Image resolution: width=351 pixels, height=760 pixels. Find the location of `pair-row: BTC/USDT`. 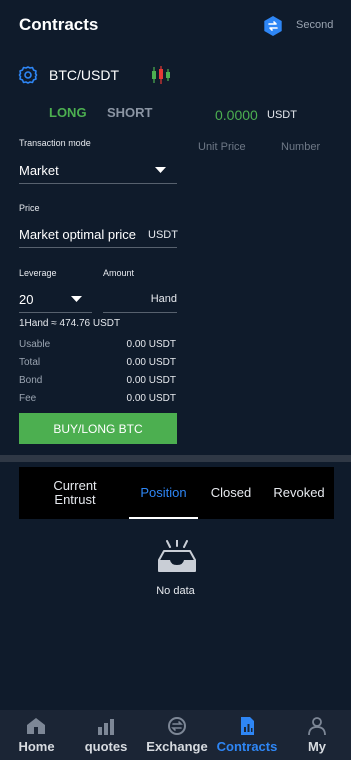

pair-row: BTC/USDT is located at coordinates (175, 76).